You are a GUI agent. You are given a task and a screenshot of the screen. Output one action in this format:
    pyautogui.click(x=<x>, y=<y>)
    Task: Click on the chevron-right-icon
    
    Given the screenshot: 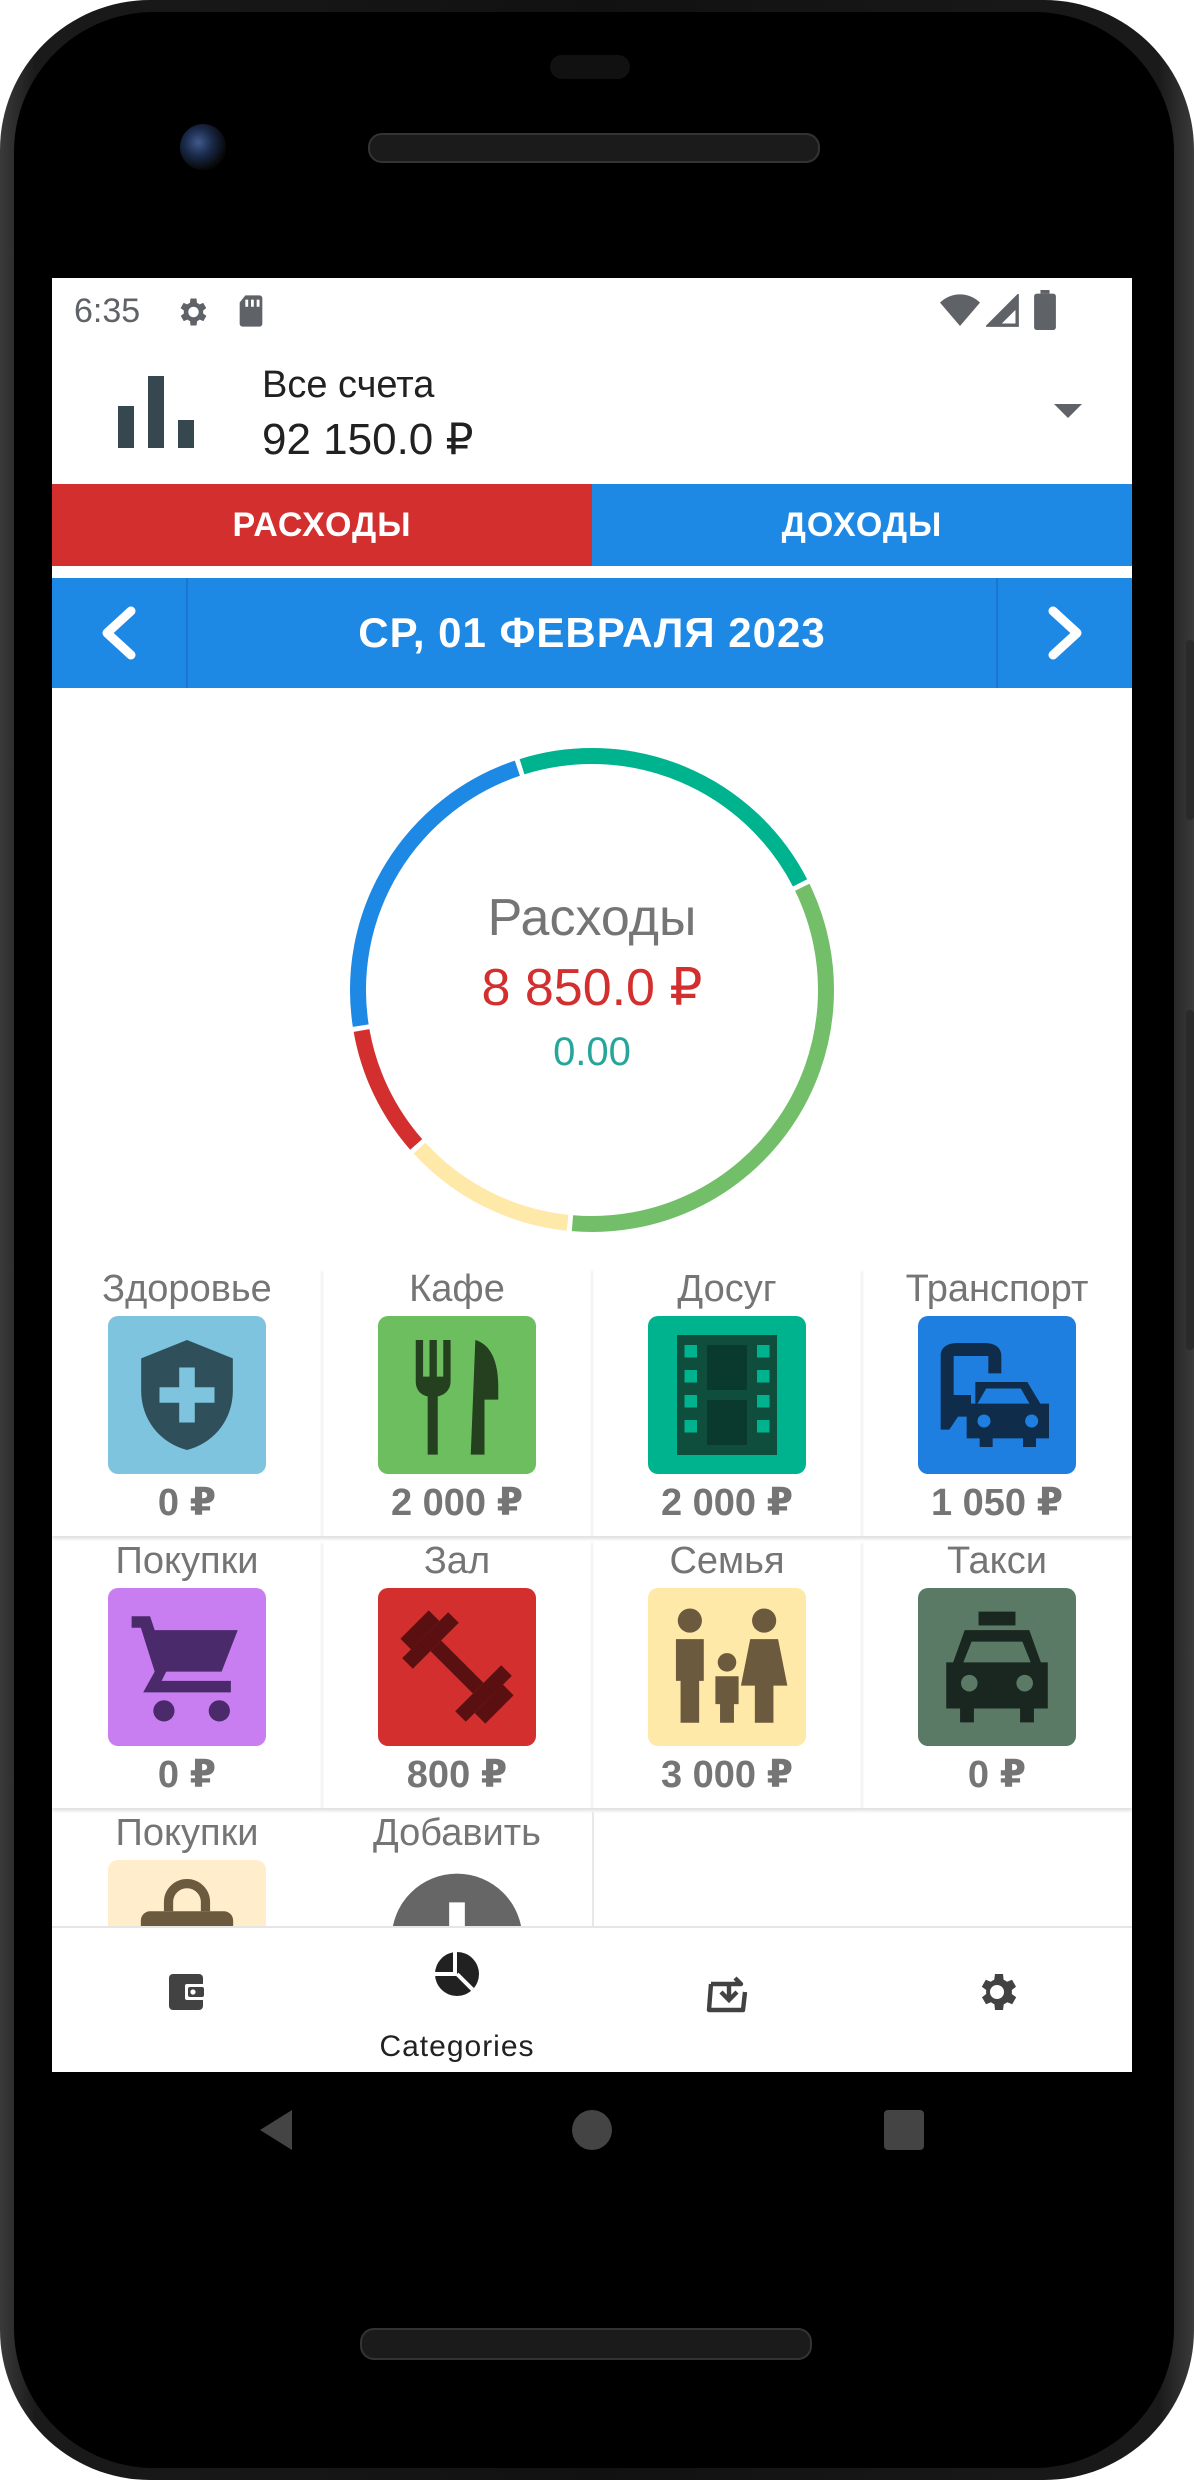 What is the action you would take?
    pyautogui.click(x=1065, y=633)
    